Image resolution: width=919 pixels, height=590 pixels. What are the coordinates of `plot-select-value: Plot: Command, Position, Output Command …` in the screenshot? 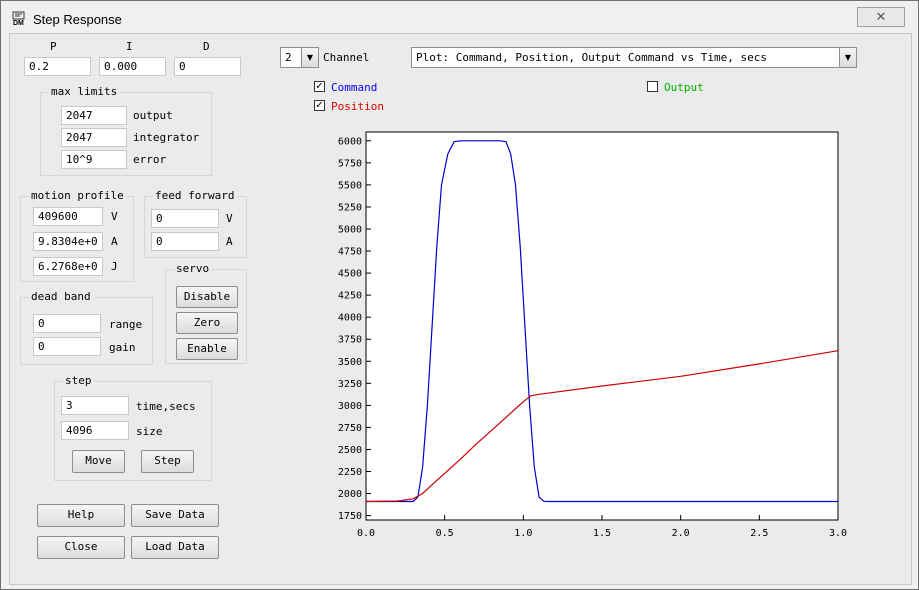 It's located at (591, 57).